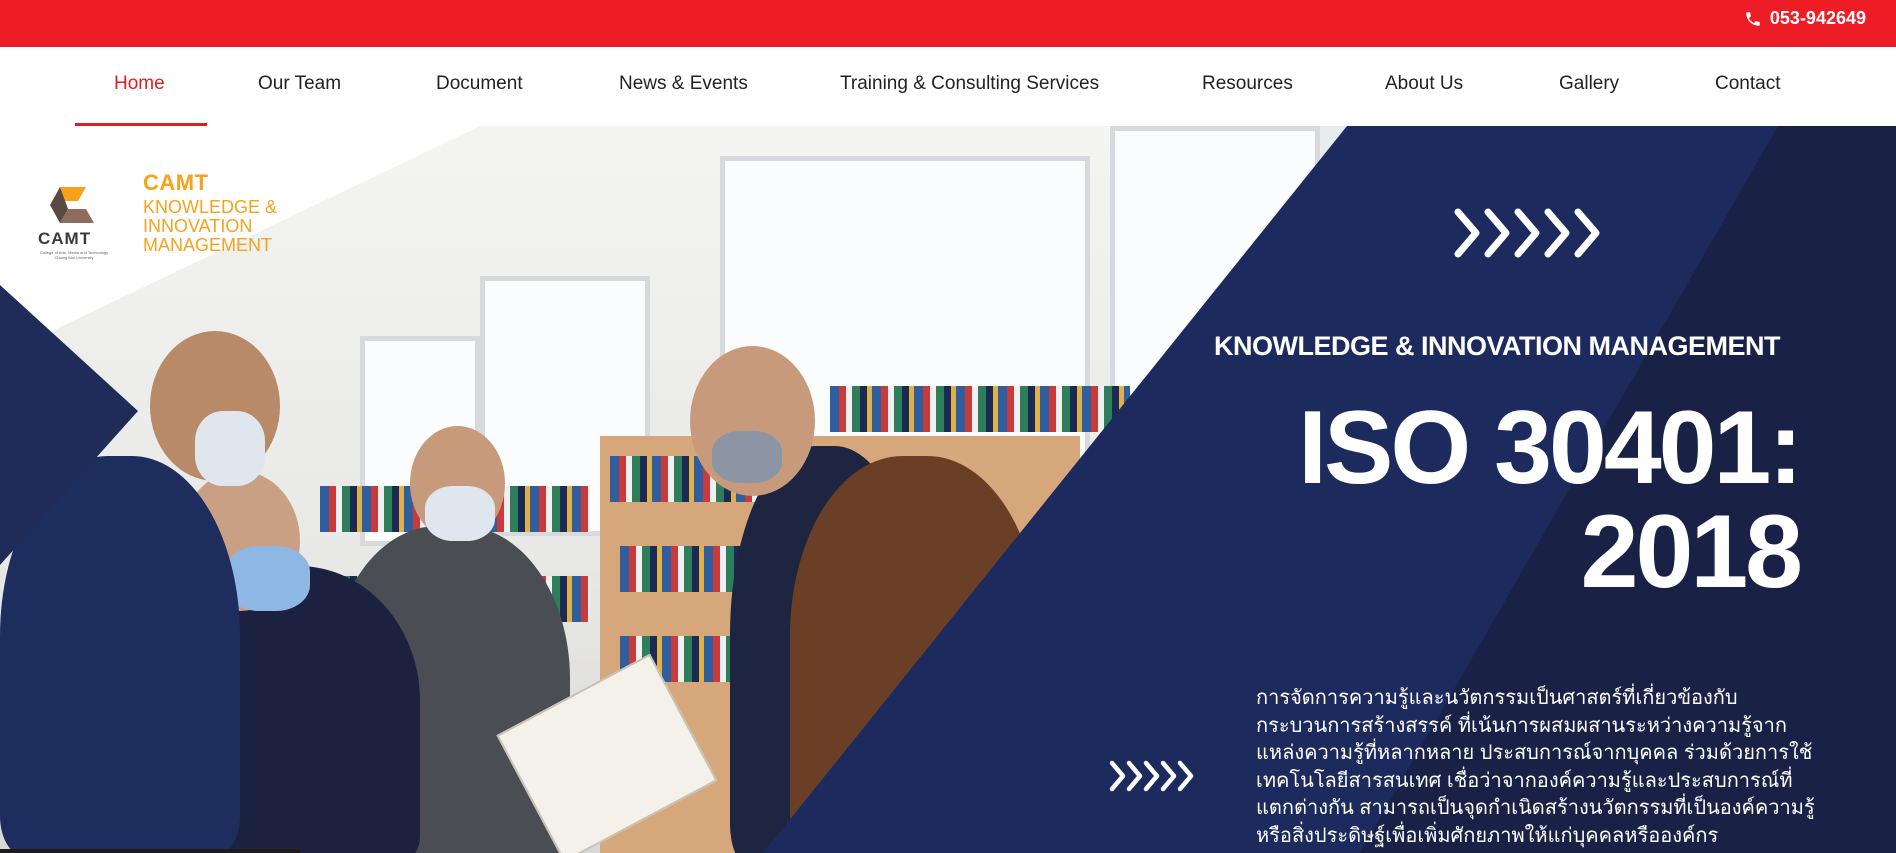 This screenshot has height=853, width=1896. Describe the element at coordinates (72, 205) in the screenshot. I see `camt-emblem-icon` at that location.